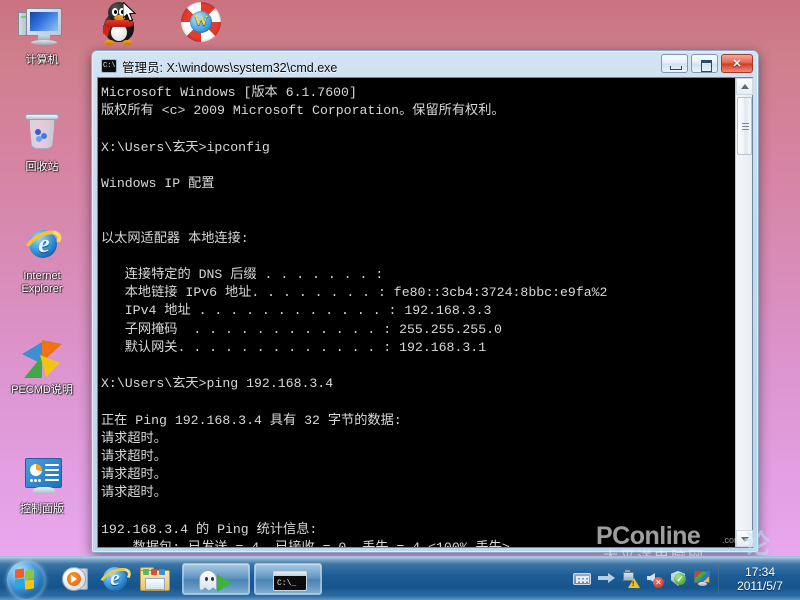  I want to click on scrollbar-thumb, so click(744, 126).